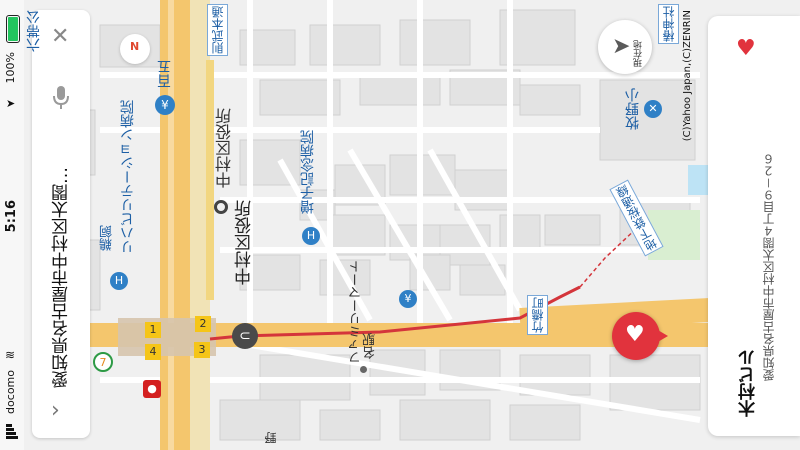  What do you see at coordinates (224, 148) in the screenshot?
I see `poi-label-ward-office: 中村区役所` at bounding box center [224, 148].